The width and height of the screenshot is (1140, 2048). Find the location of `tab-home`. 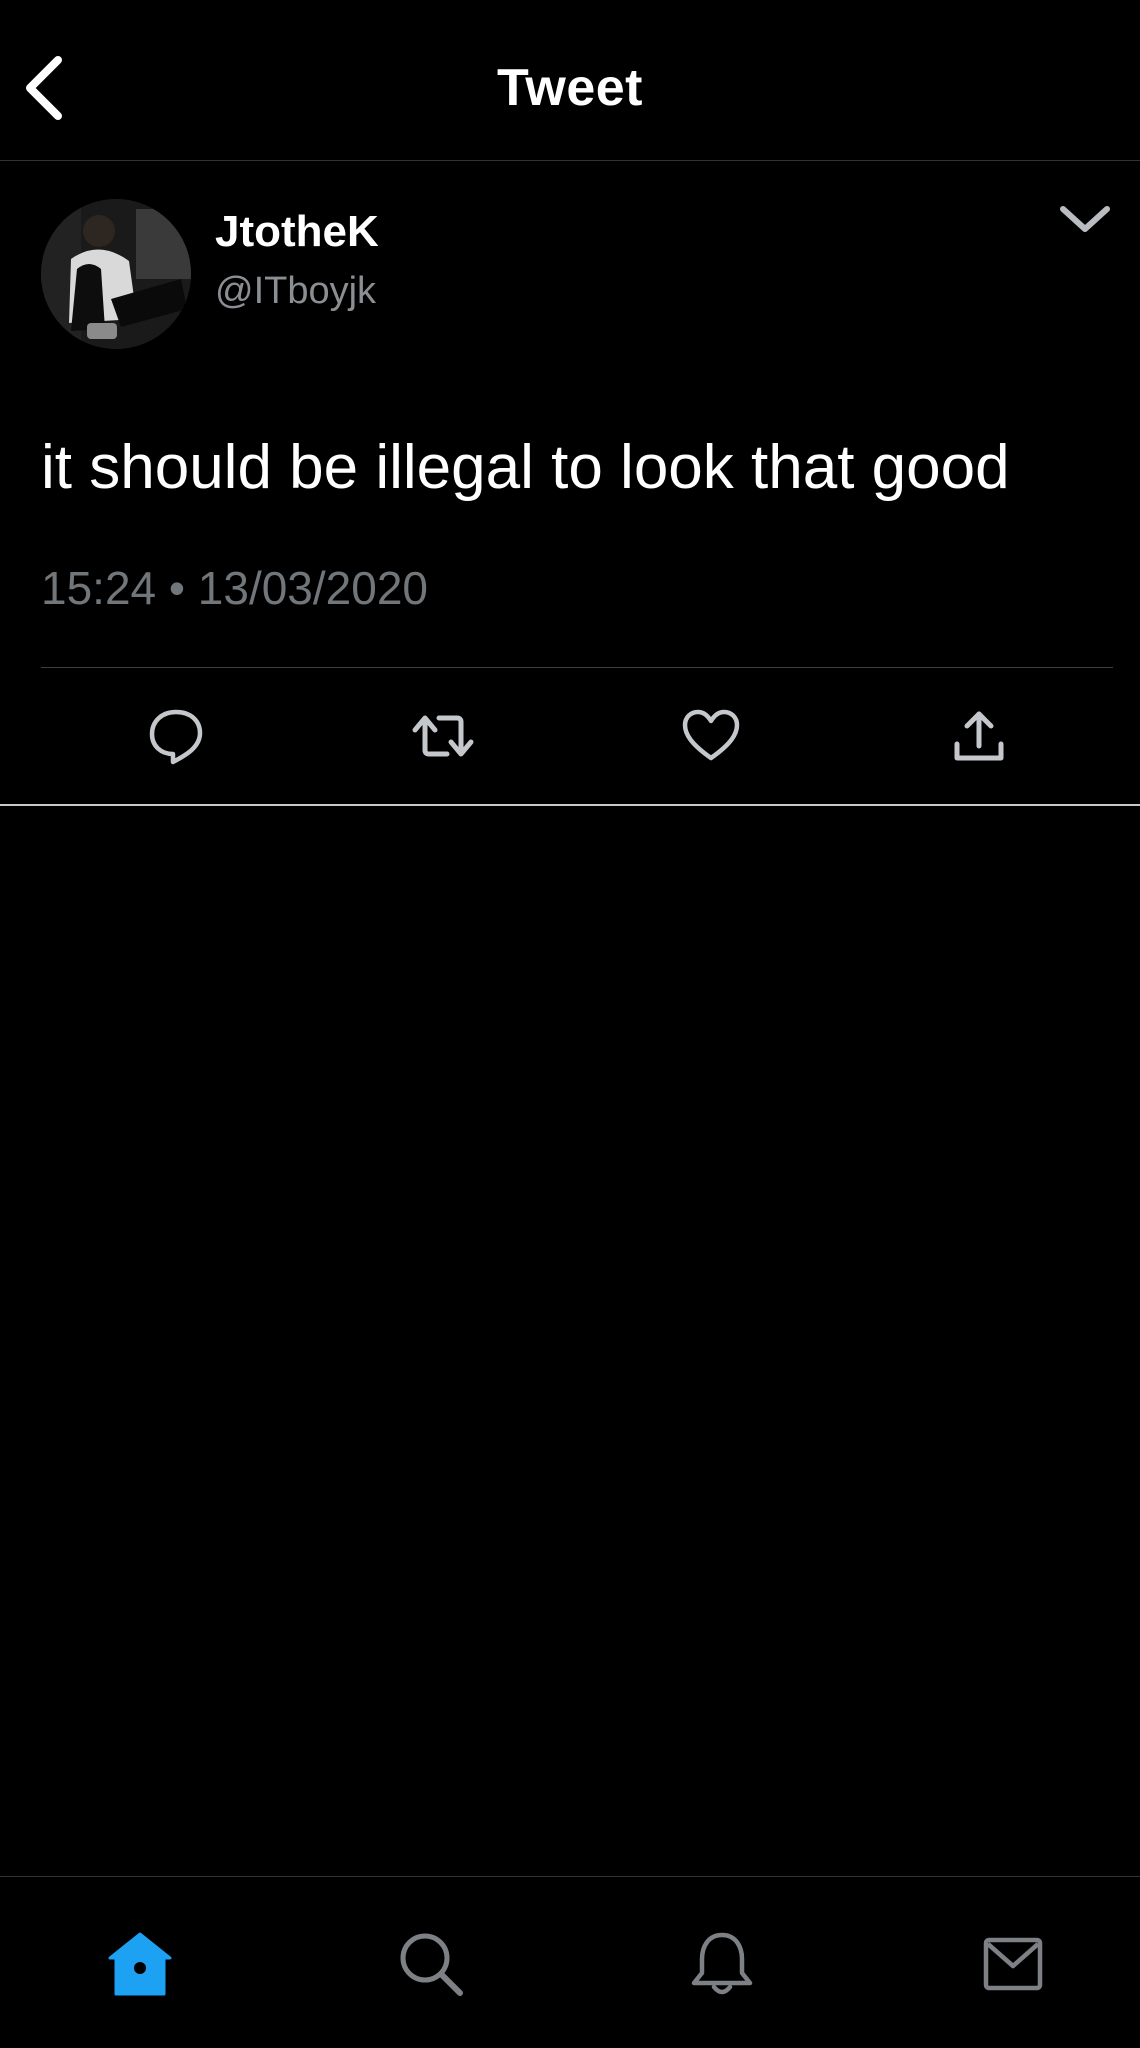

tab-home is located at coordinates (140, 1966).